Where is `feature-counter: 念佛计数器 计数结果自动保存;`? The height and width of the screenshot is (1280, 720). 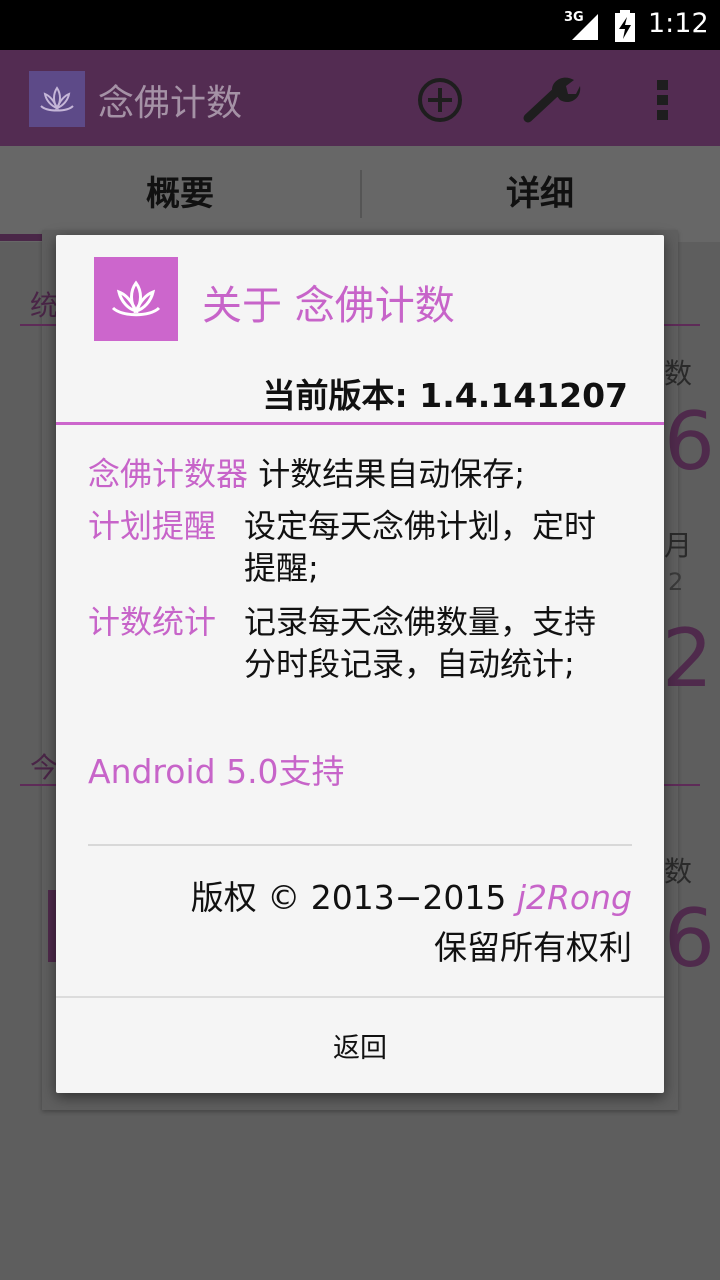 feature-counter: 念佛计数器 计数结果自动保存; is located at coordinates (368, 474).